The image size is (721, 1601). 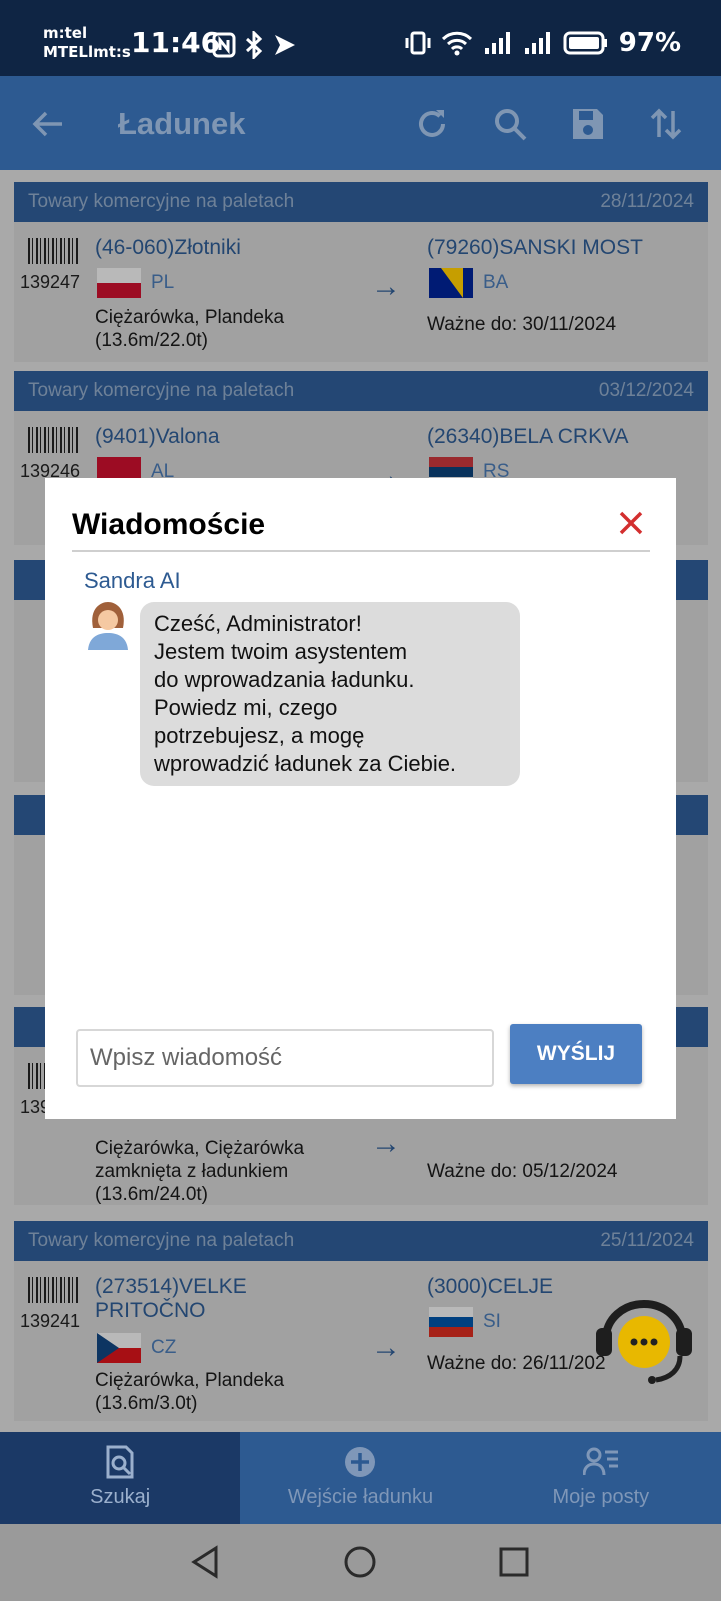 I want to click on message-input, so click(x=285, y=1058).